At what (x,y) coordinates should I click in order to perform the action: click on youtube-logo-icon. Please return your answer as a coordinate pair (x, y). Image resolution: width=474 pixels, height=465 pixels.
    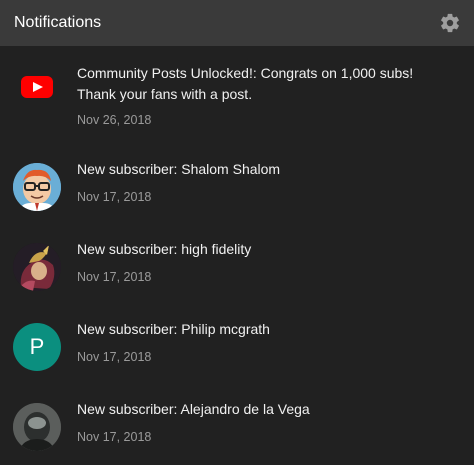
    Looking at the image, I should click on (37, 87).